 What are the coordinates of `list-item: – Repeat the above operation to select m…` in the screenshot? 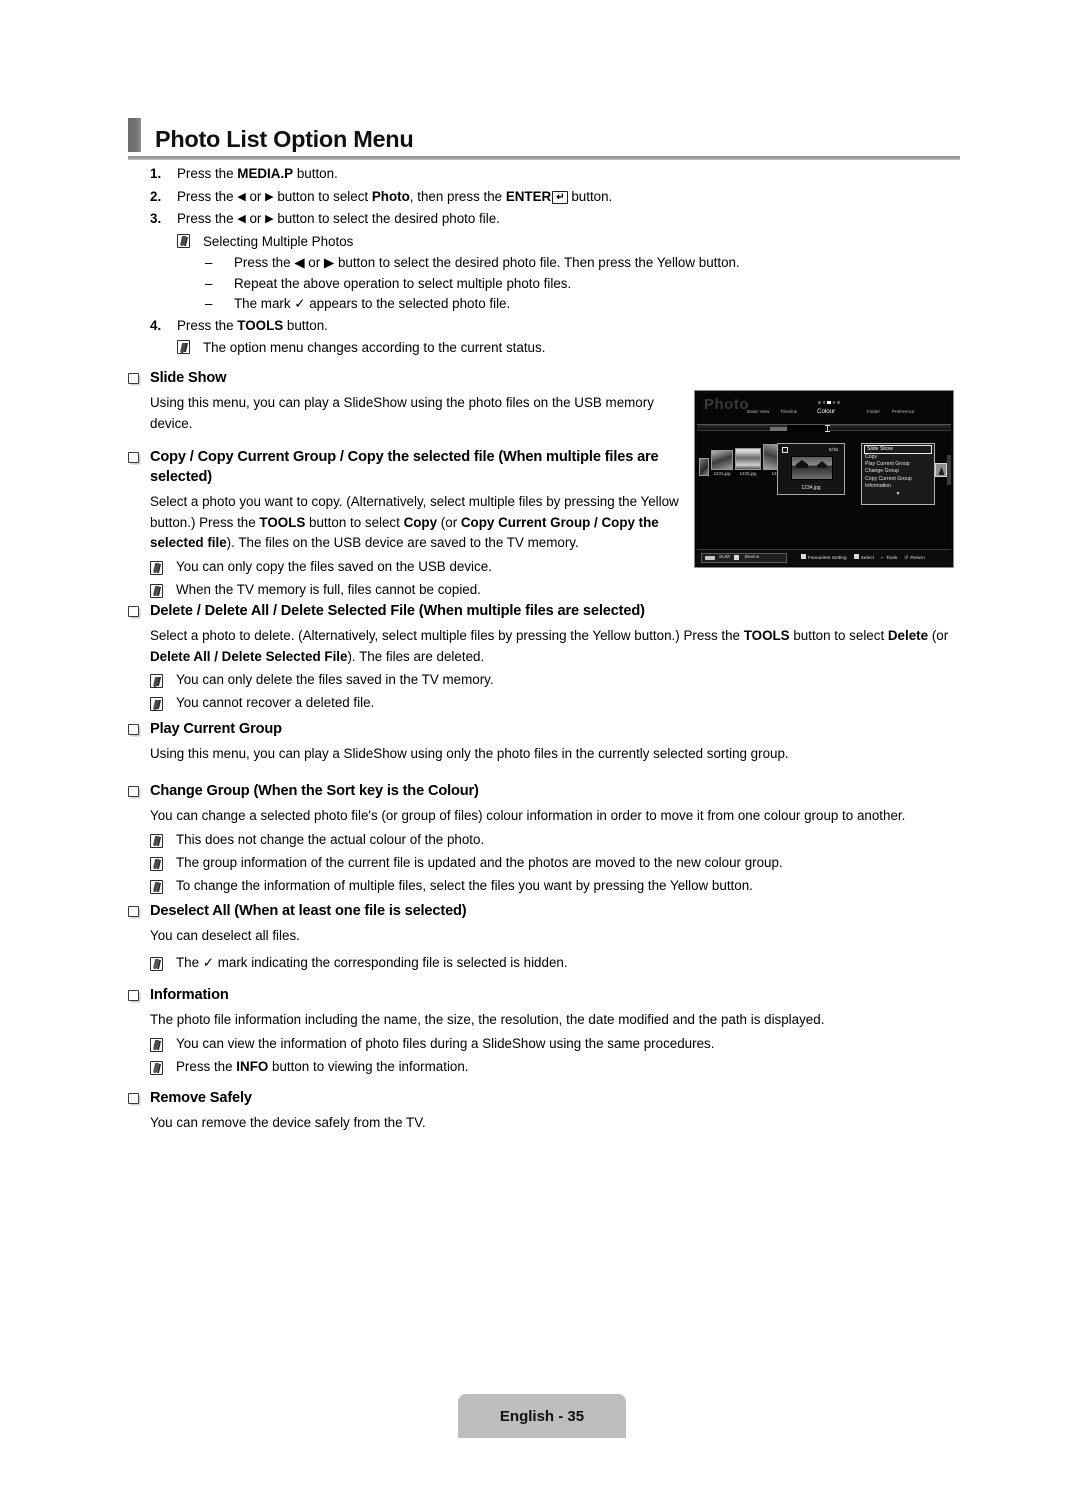 It's located at (577, 284).